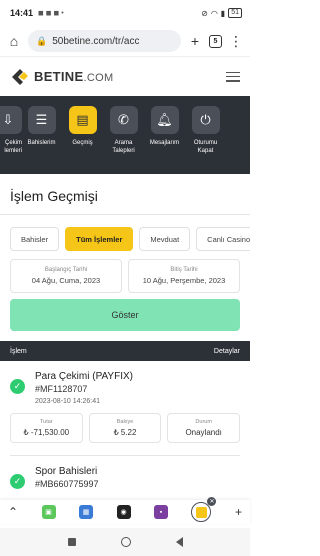  What do you see at coordinates (18, 351) in the screenshot?
I see `list-header-transaction: İşlem` at bounding box center [18, 351].